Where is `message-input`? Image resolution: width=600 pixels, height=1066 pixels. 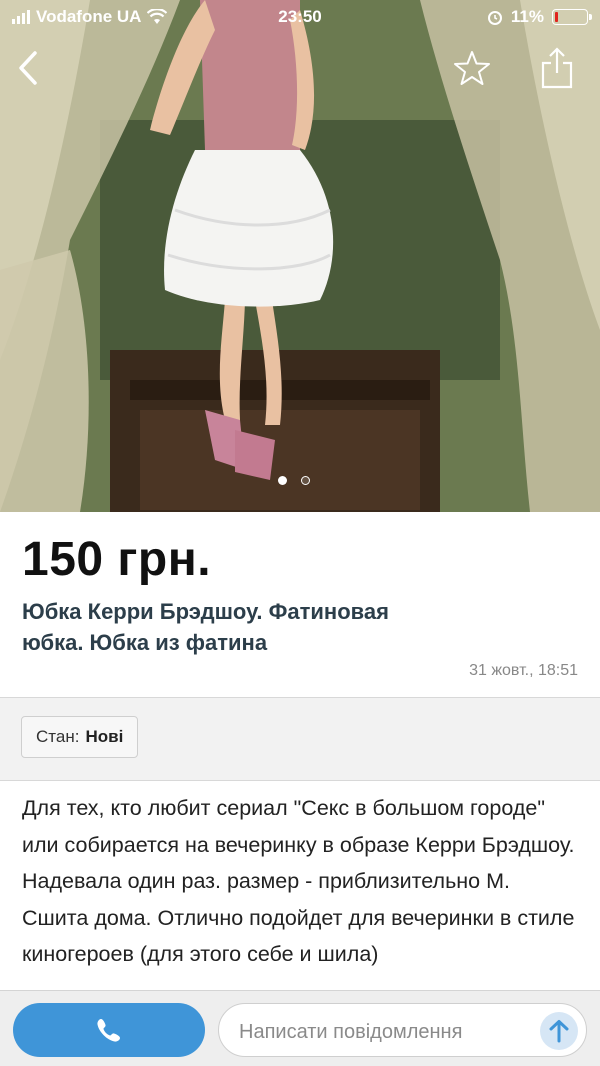 message-input is located at coordinates (384, 1032).